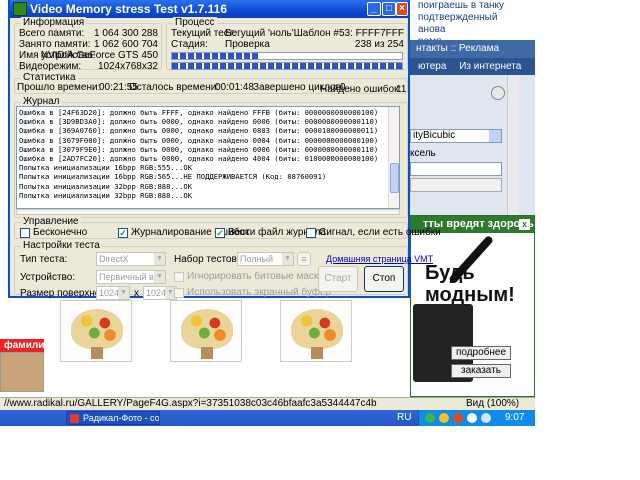 This screenshot has height=480, width=640. I want to click on clock: 9:07, so click(515, 417).